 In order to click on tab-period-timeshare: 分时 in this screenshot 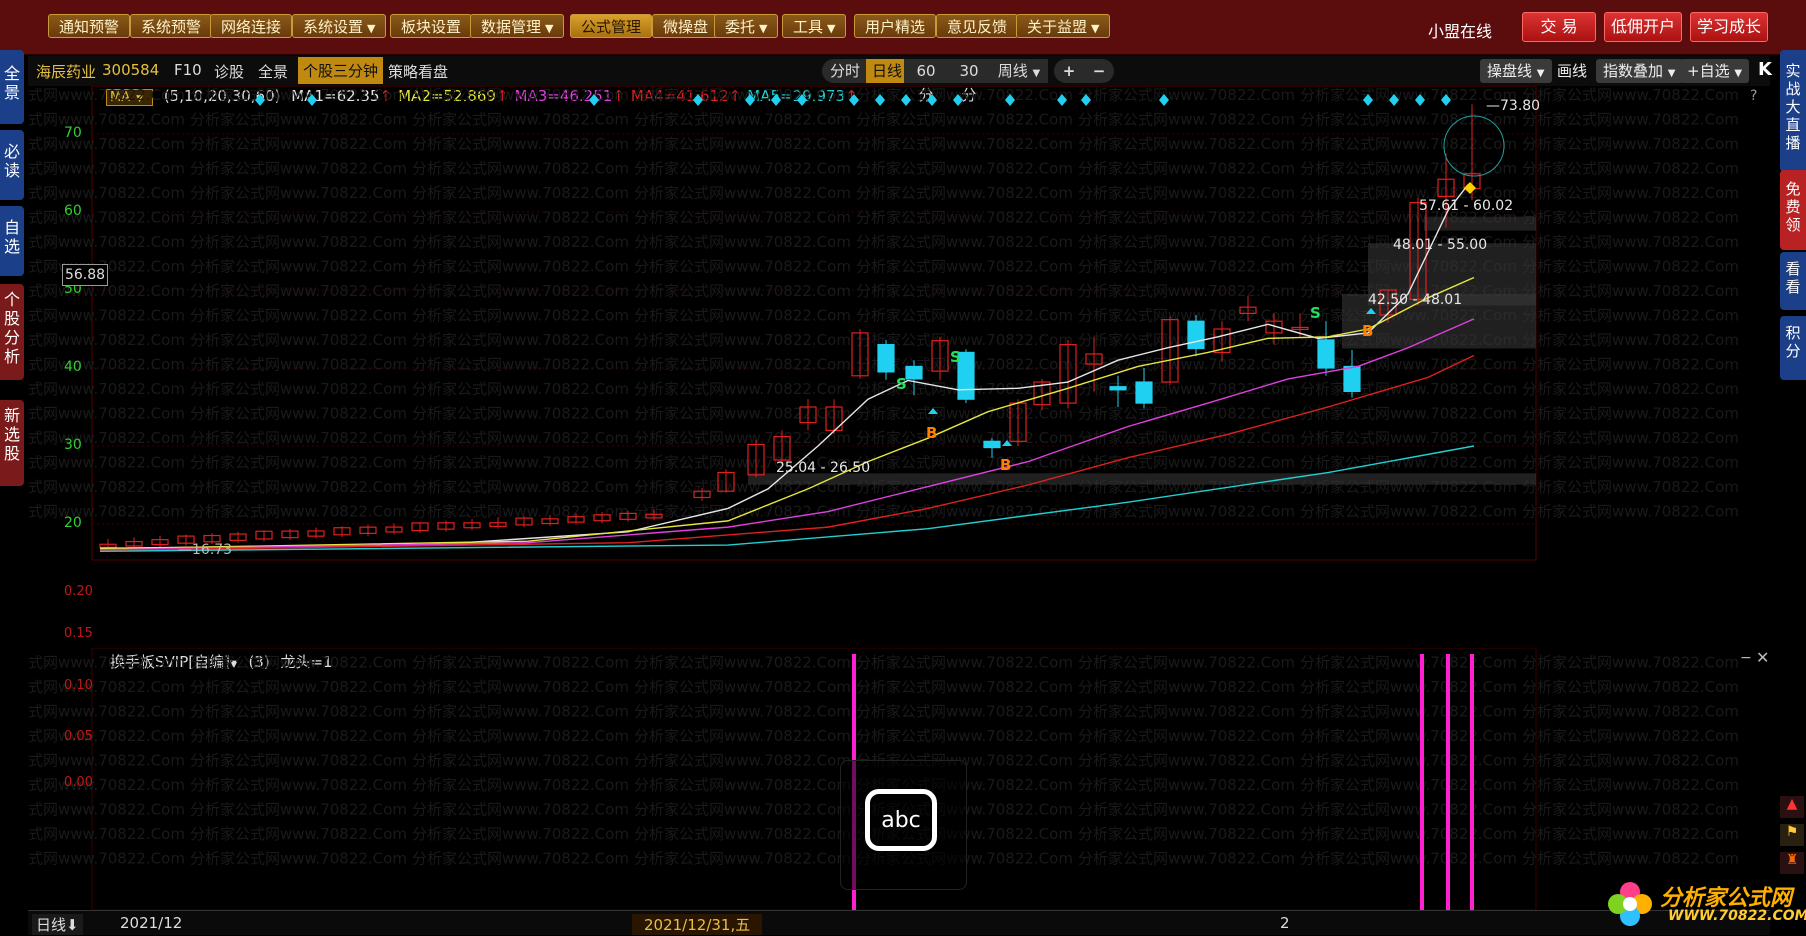, I will do `click(845, 71)`.